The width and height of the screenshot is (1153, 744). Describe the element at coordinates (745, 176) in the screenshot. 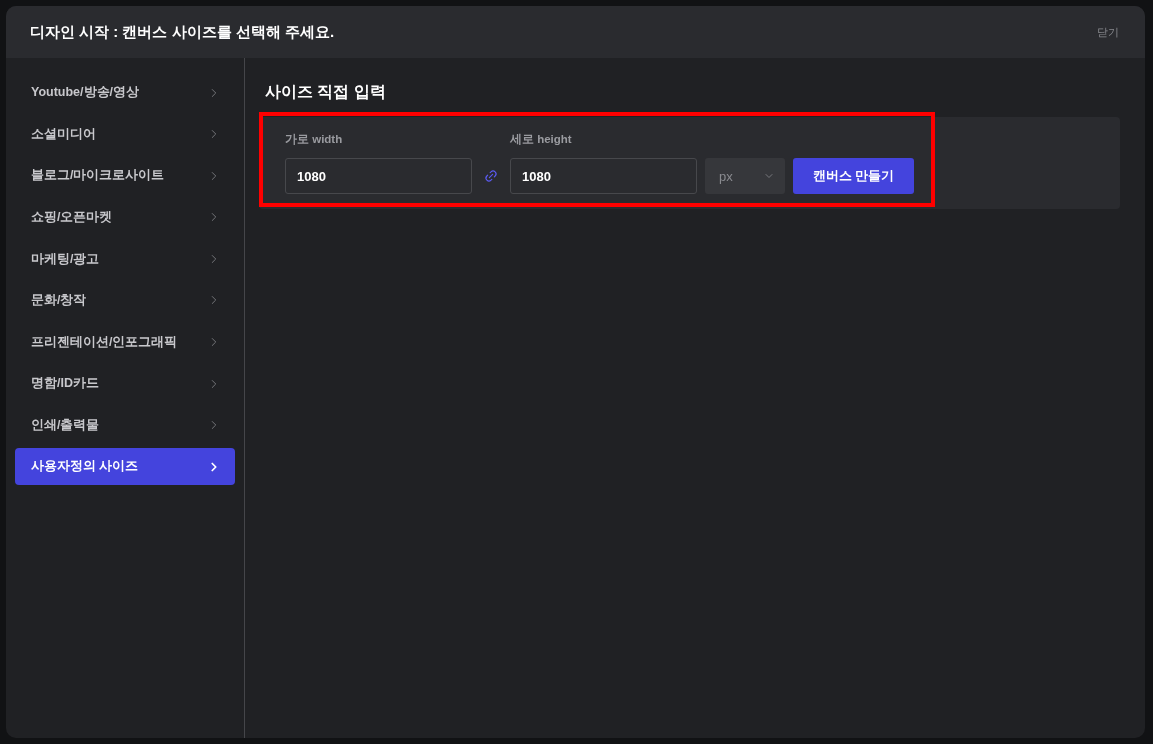

I see `unit-dropdown: px` at that location.